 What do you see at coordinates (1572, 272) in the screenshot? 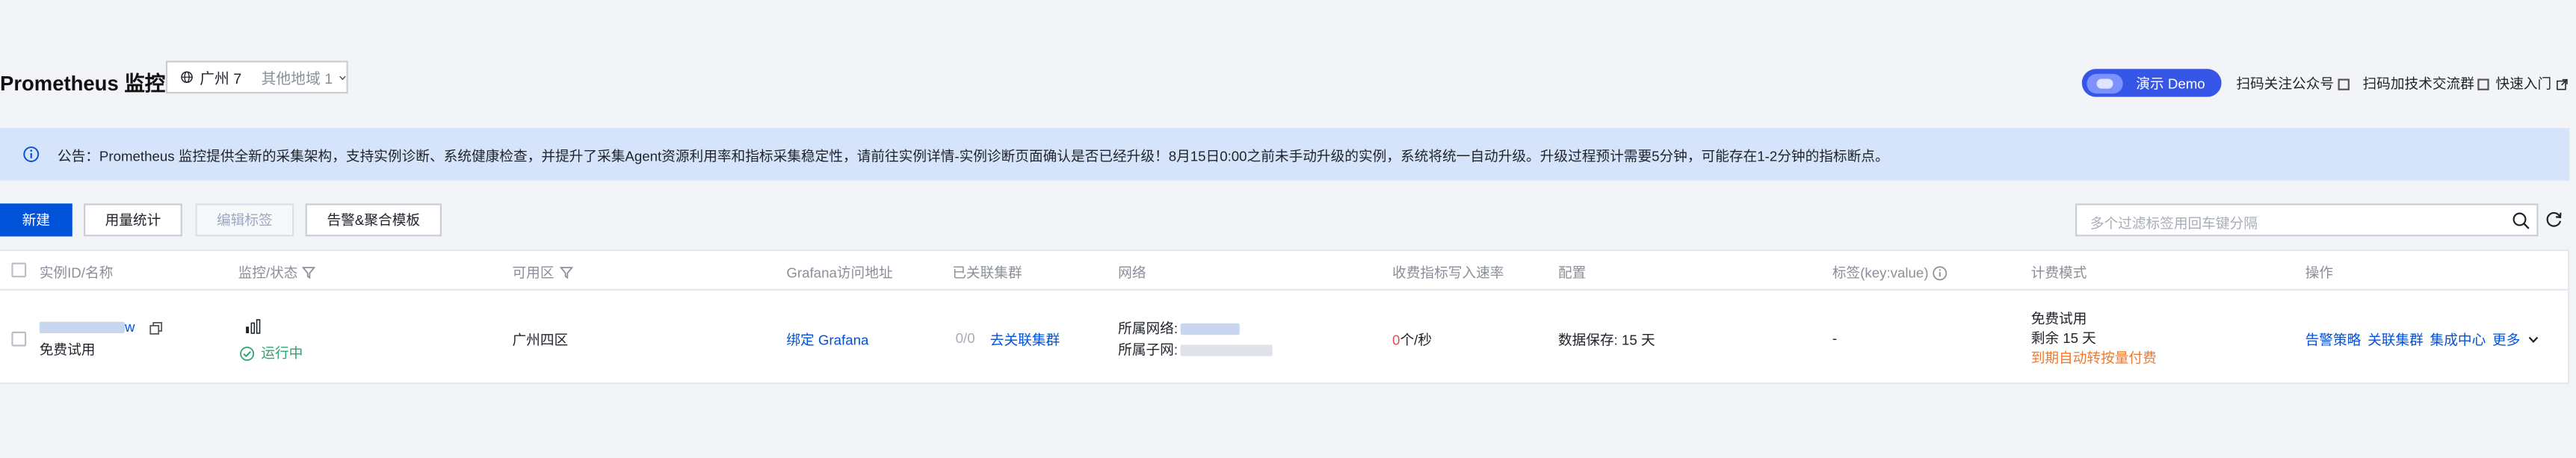
I see `column-config: 配置` at bounding box center [1572, 272].